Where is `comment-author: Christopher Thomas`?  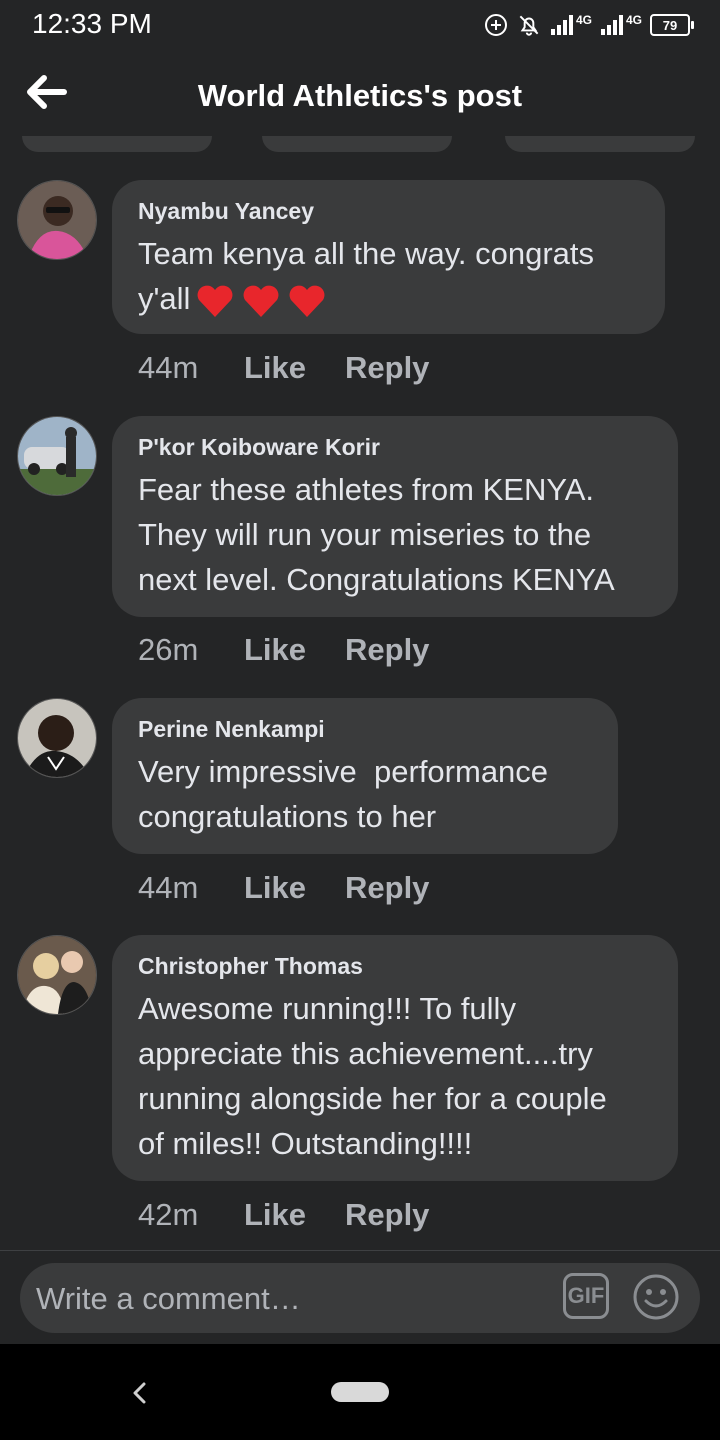 comment-author: Christopher Thomas is located at coordinates (395, 966).